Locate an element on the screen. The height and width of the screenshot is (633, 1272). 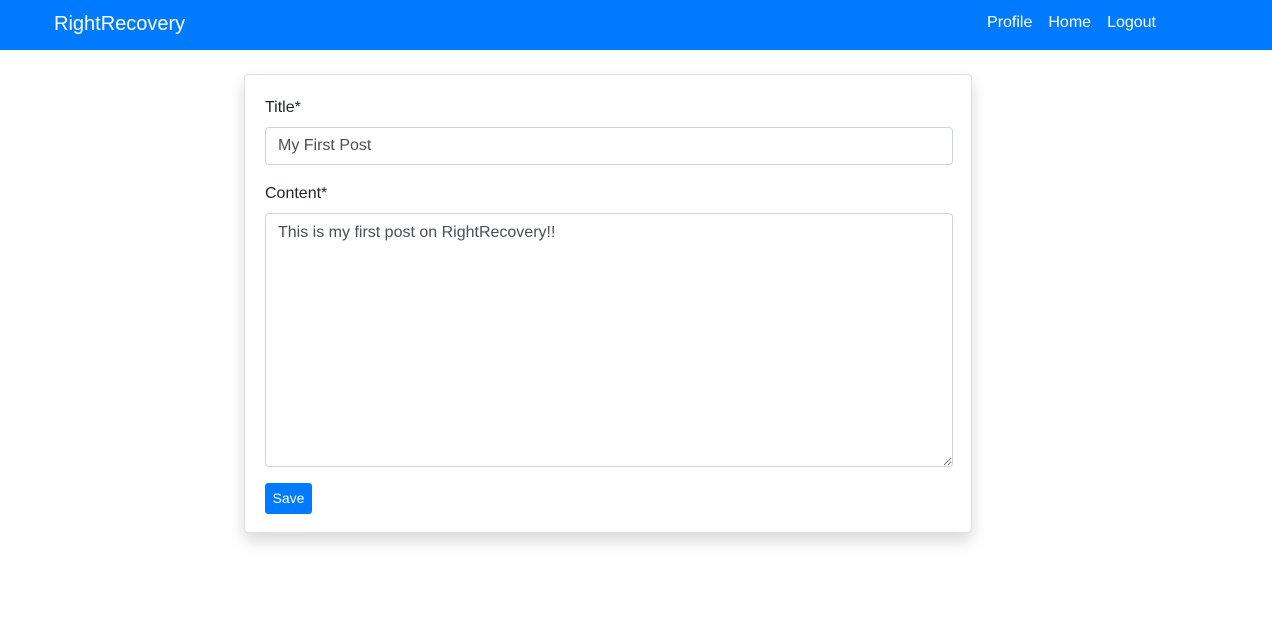
top-navbar: RightRecovery Profile Home Logout is located at coordinates (636, 25).